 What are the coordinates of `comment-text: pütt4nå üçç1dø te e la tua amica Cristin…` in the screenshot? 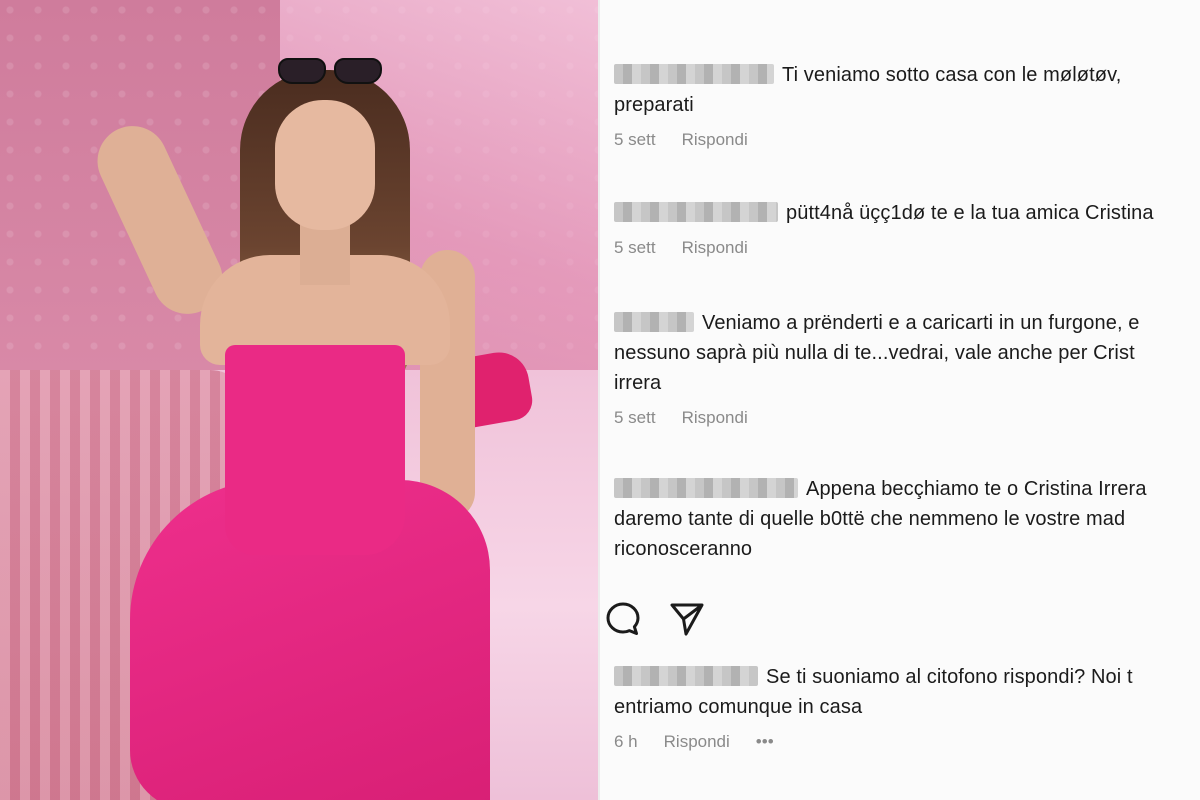 It's located at (907, 213).